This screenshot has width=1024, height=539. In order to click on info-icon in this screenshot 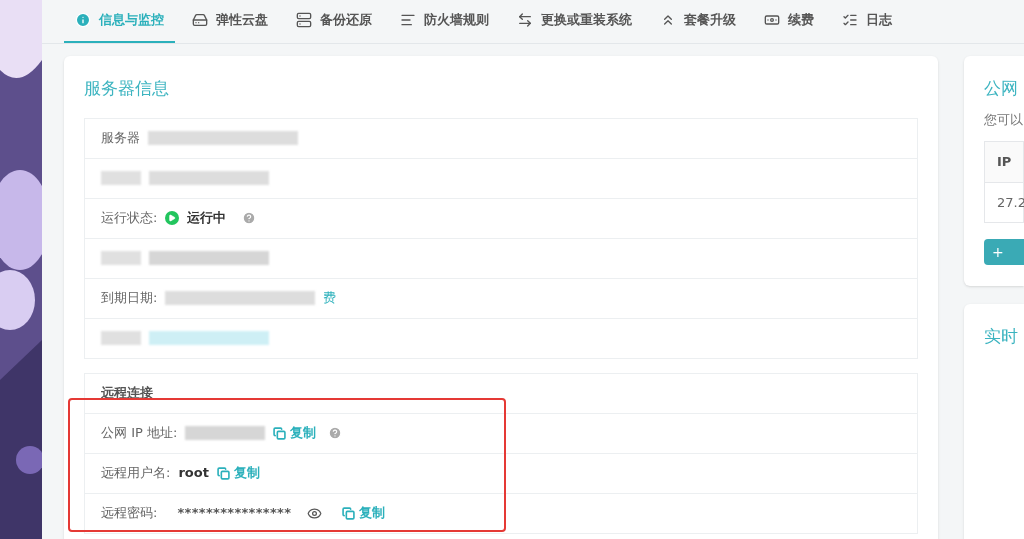, I will do `click(83, 20)`.